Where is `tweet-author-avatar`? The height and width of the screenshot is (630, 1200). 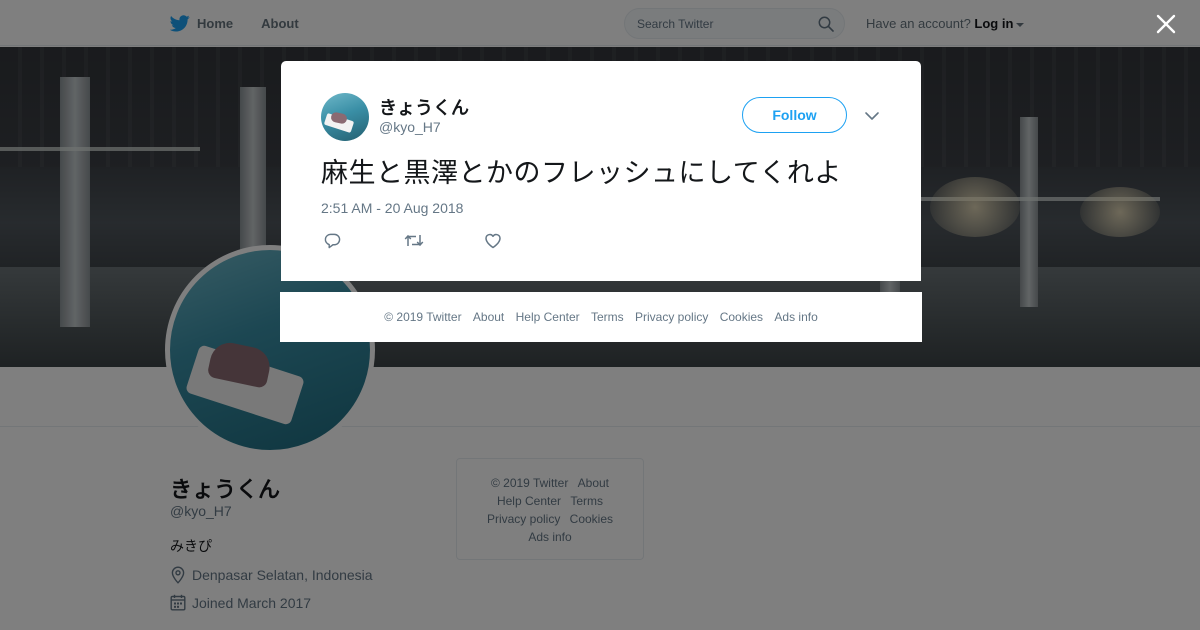 tweet-author-avatar is located at coordinates (345, 117).